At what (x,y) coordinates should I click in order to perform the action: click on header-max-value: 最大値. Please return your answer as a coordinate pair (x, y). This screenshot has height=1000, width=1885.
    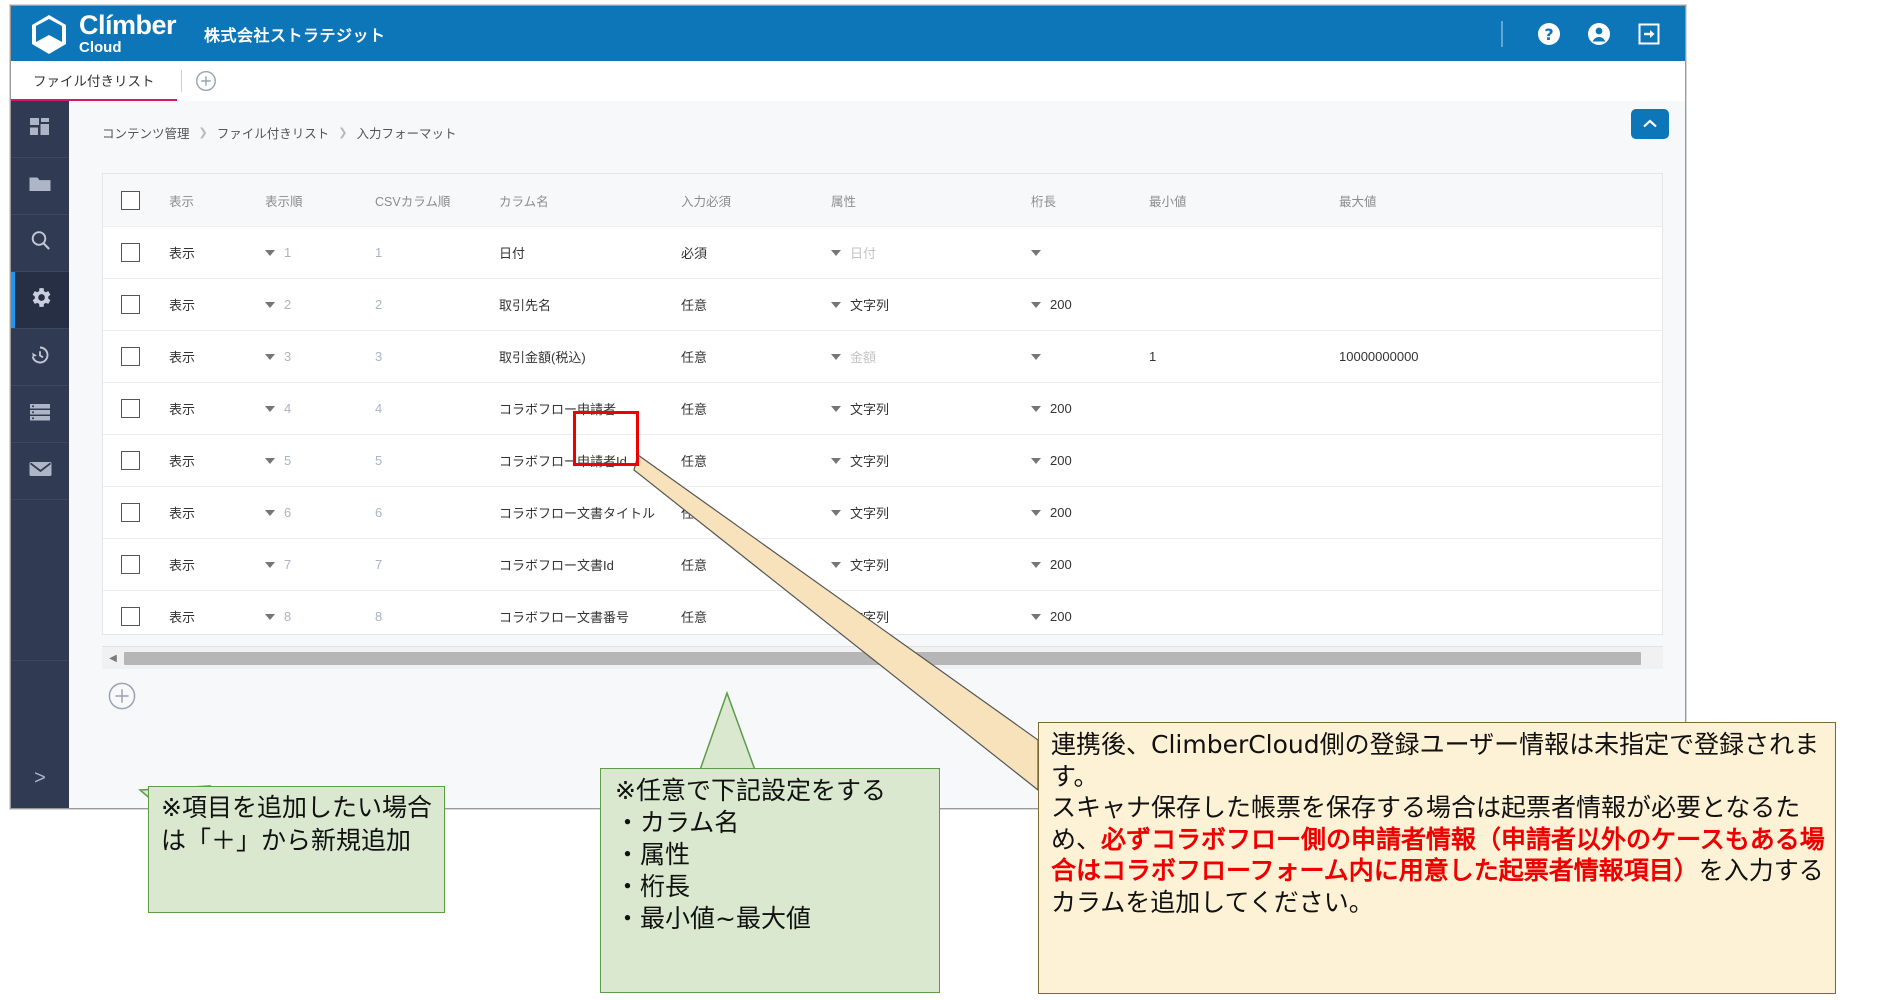
    Looking at the image, I should click on (1500, 200).